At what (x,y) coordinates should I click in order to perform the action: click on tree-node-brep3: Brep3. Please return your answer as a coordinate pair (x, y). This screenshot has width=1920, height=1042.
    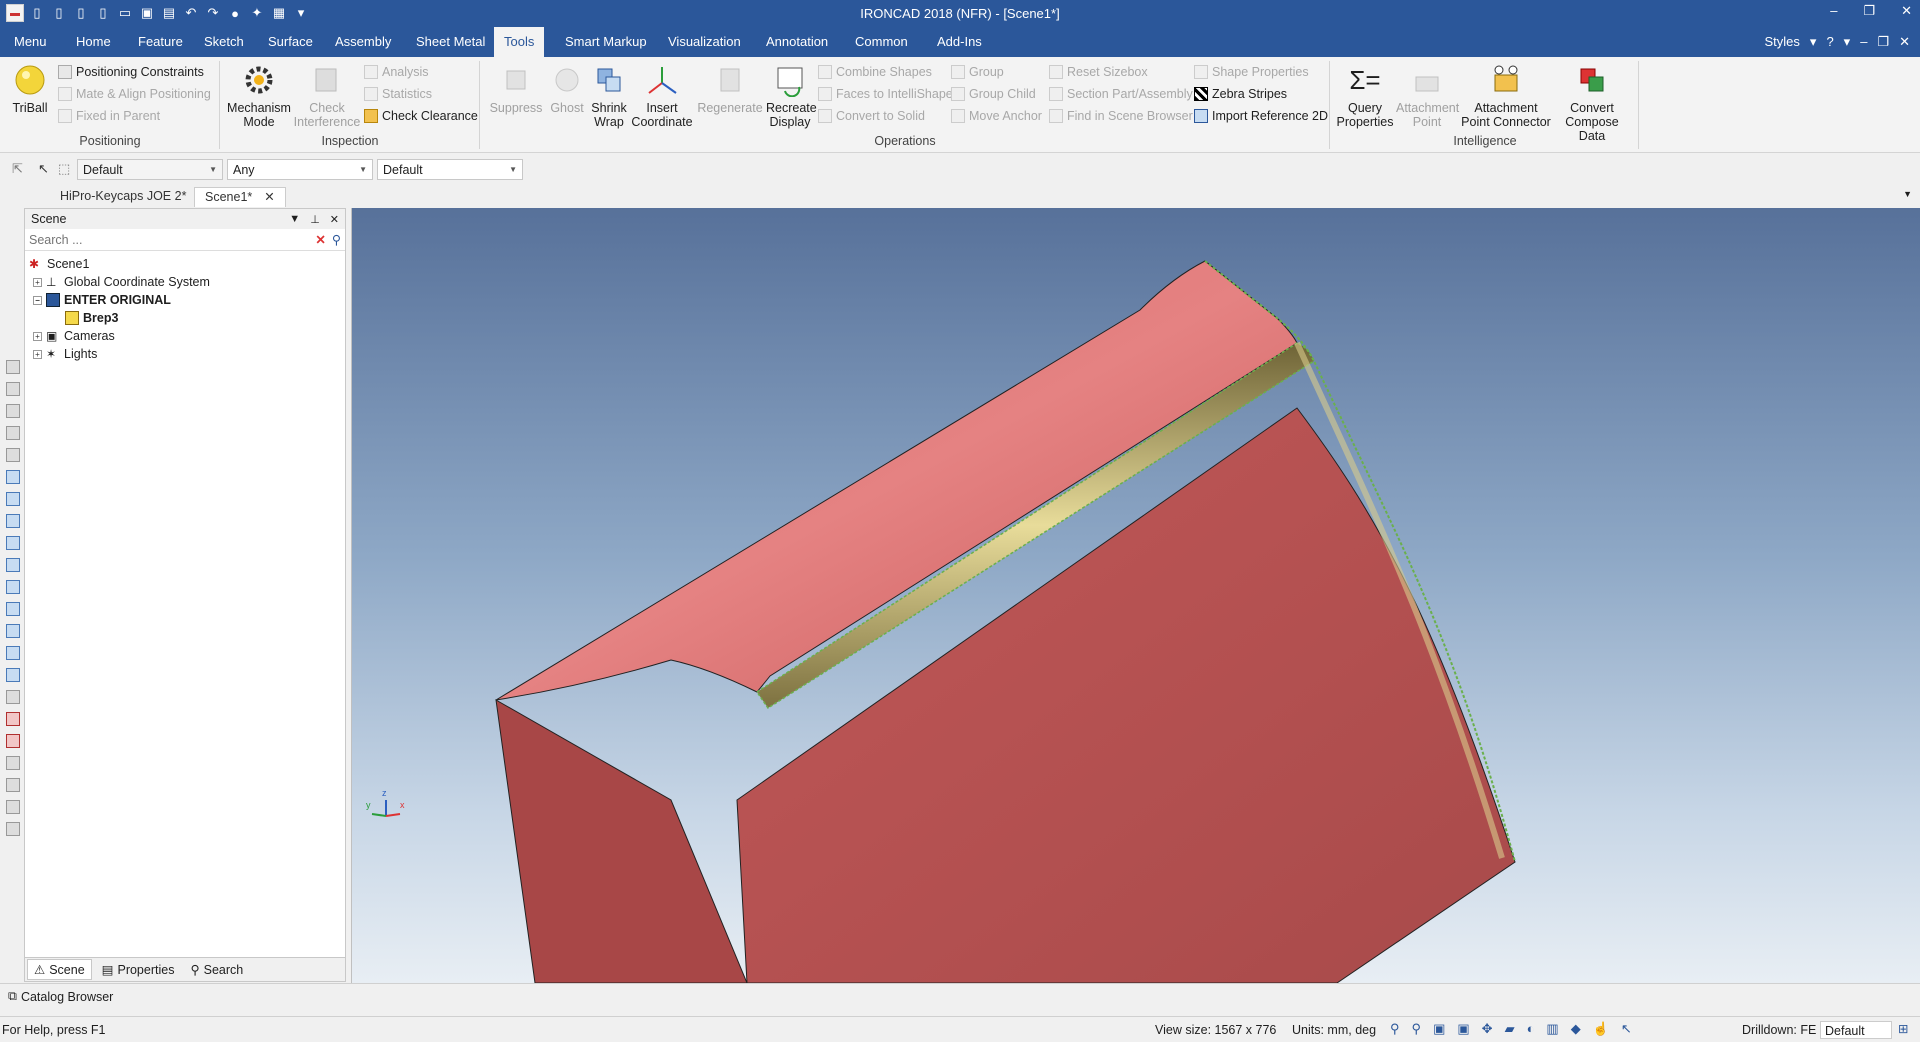
    Looking at the image, I should click on (91, 318).